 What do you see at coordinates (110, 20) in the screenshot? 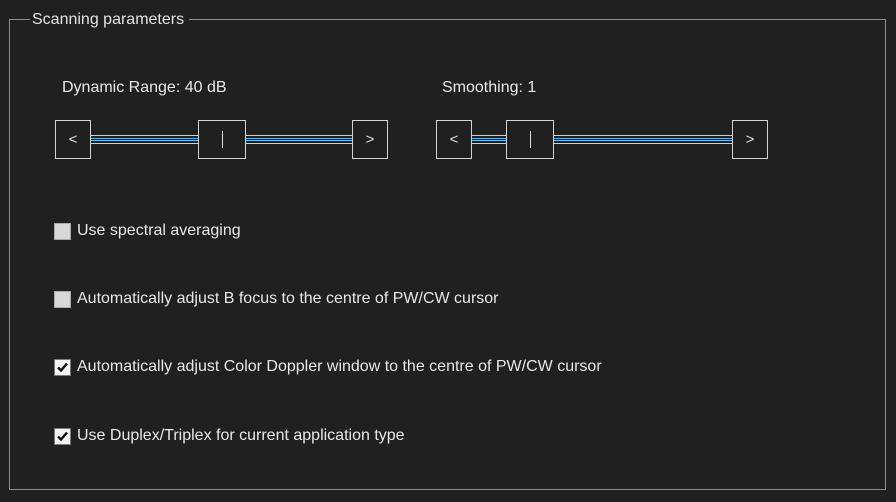
I see `groupbox-title: Scanning parameters` at bounding box center [110, 20].